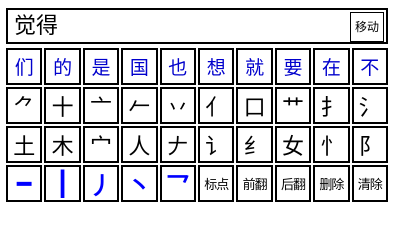  What do you see at coordinates (36, 26) in the screenshot?
I see `composition-text: 觉得` at bounding box center [36, 26].